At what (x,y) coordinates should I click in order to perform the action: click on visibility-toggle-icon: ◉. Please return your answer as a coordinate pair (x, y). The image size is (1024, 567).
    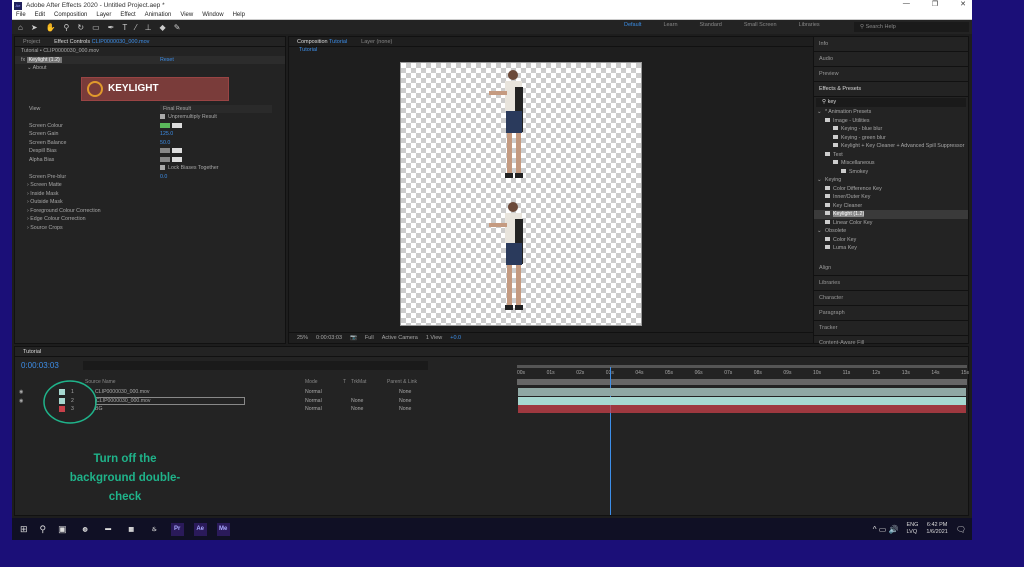
    Looking at the image, I should click on (21, 401).